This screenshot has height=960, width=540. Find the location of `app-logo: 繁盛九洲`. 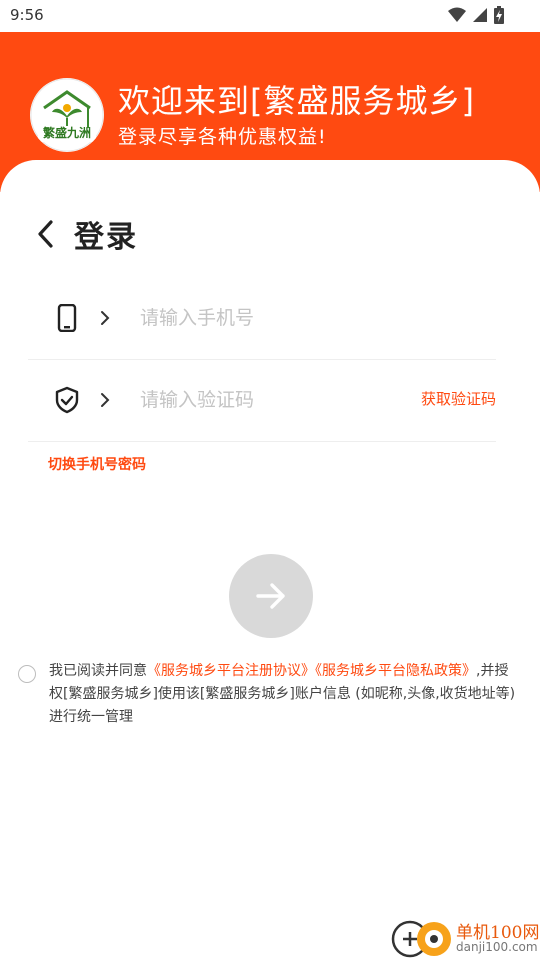

app-logo: 繁盛九洲 is located at coordinates (67, 115).